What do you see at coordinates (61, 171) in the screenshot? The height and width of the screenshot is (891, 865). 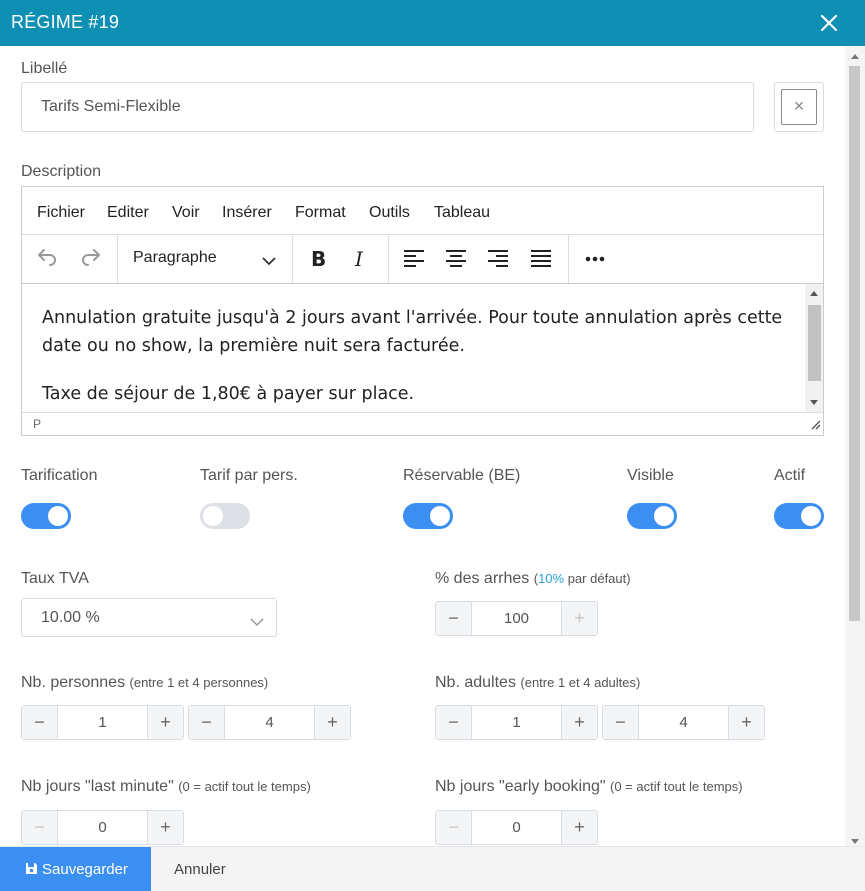 I see `description-label: Description` at bounding box center [61, 171].